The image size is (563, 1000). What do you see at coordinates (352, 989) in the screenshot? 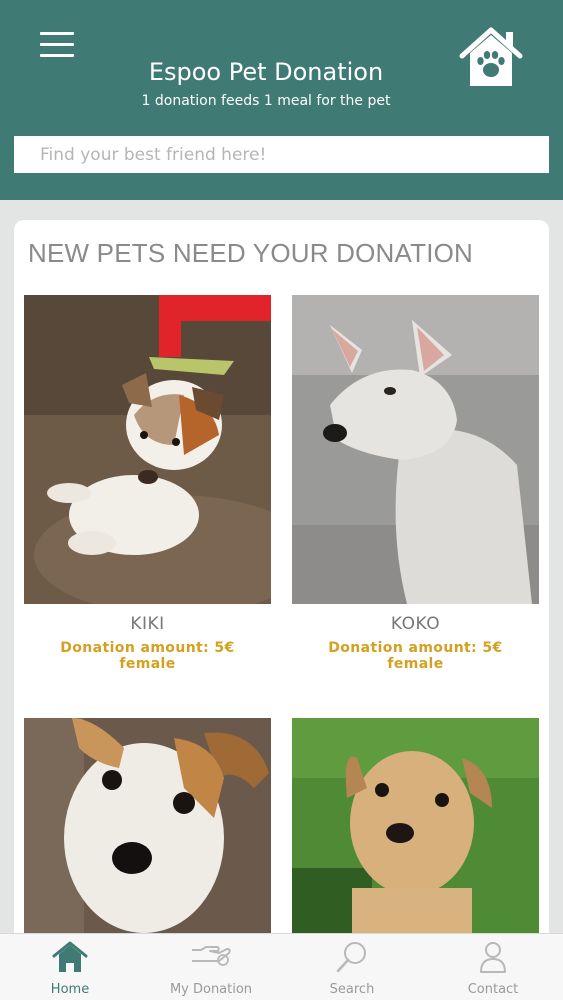
I see `nav-label: Search` at bounding box center [352, 989].